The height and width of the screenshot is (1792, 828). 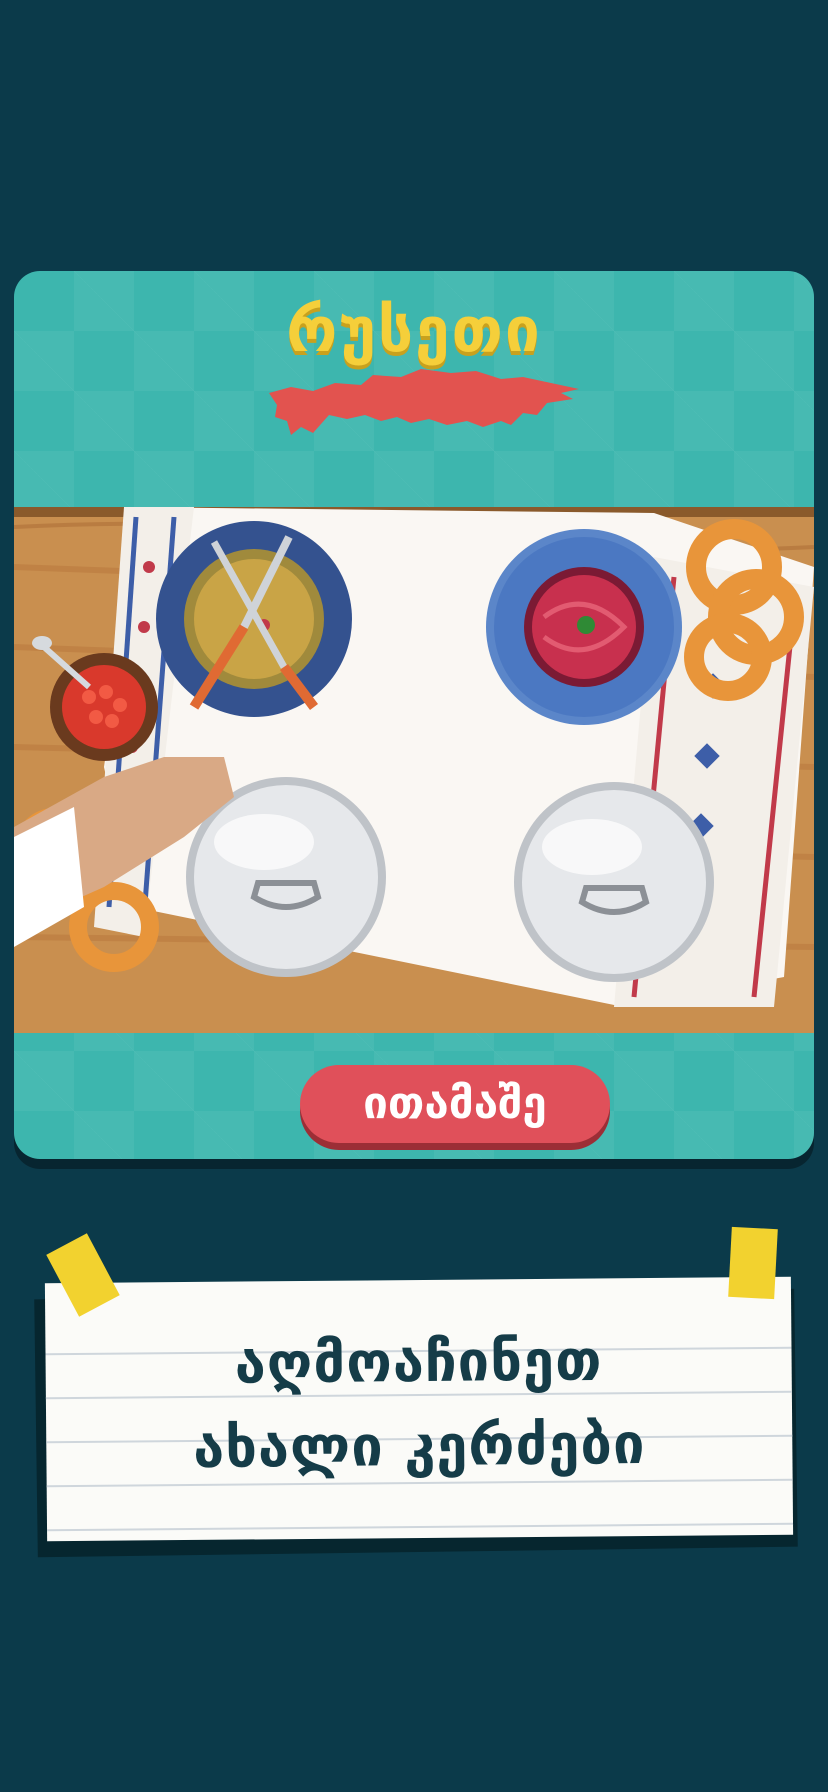 I want to click on plate-borscht, so click(x=584, y=627).